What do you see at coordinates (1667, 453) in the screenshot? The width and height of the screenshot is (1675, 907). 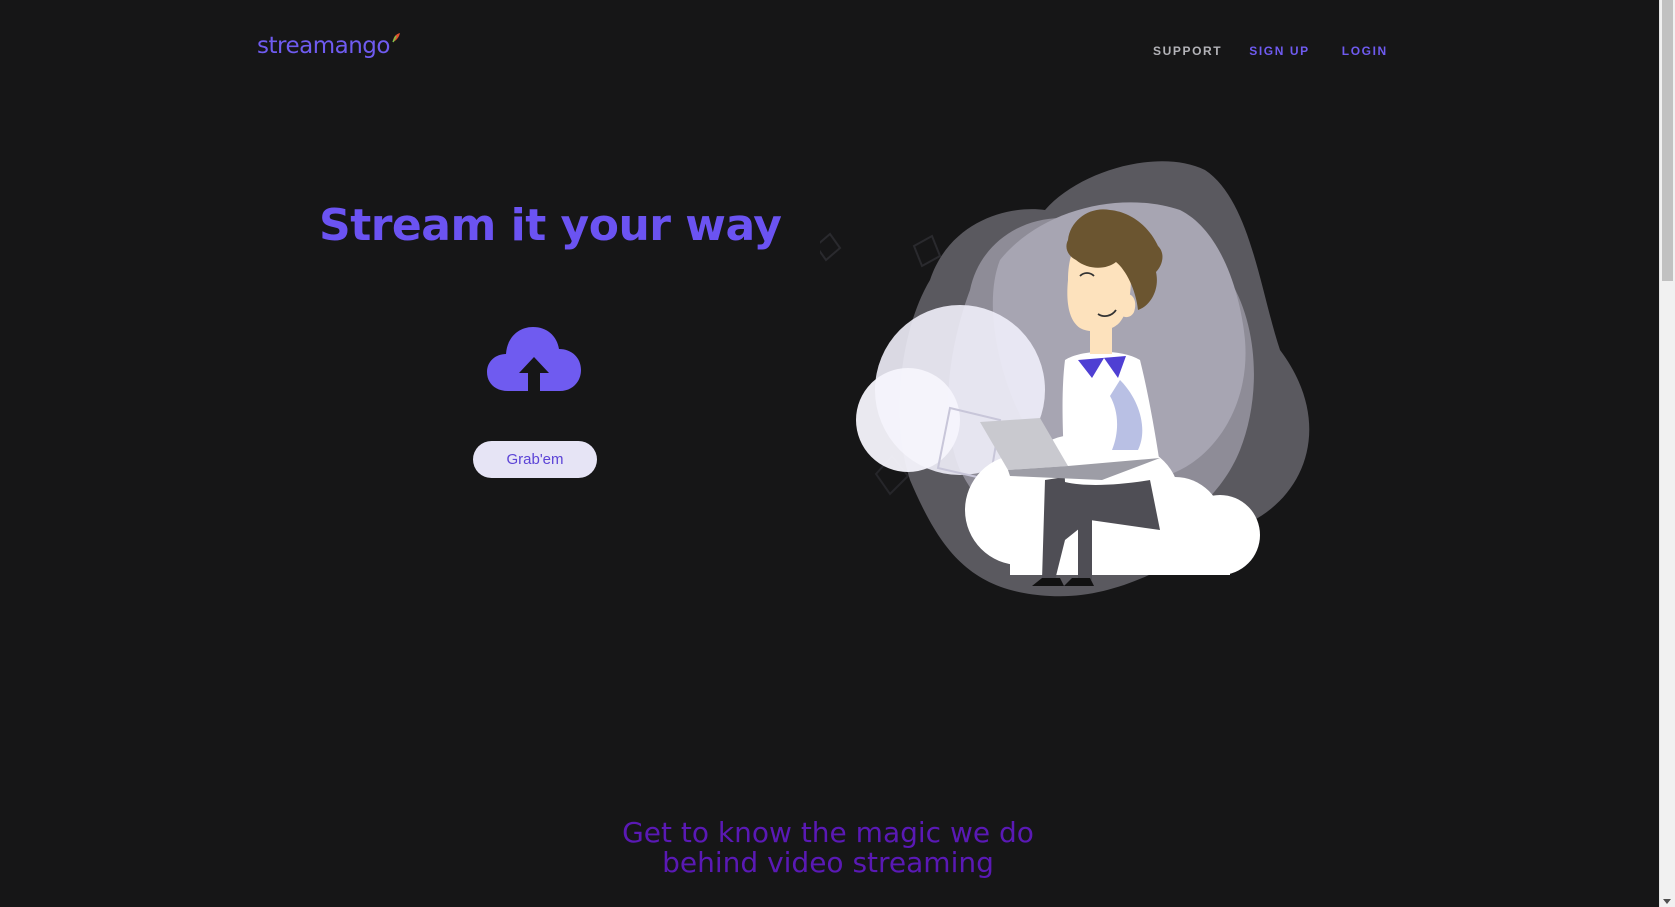 I see `page-scrollbar` at bounding box center [1667, 453].